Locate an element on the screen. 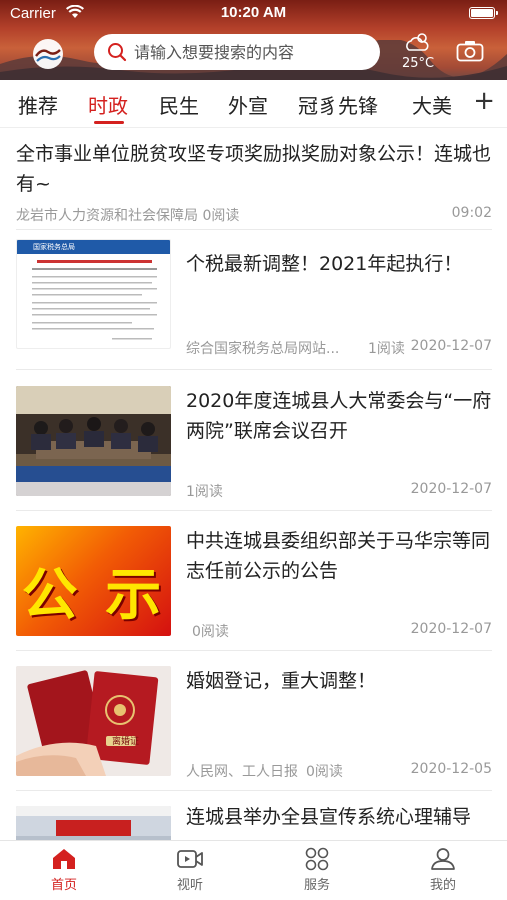 This screenshot has width=507, height=900. news-title: 婚姻登记，重大调整！ is located at coordinates (281, 681).